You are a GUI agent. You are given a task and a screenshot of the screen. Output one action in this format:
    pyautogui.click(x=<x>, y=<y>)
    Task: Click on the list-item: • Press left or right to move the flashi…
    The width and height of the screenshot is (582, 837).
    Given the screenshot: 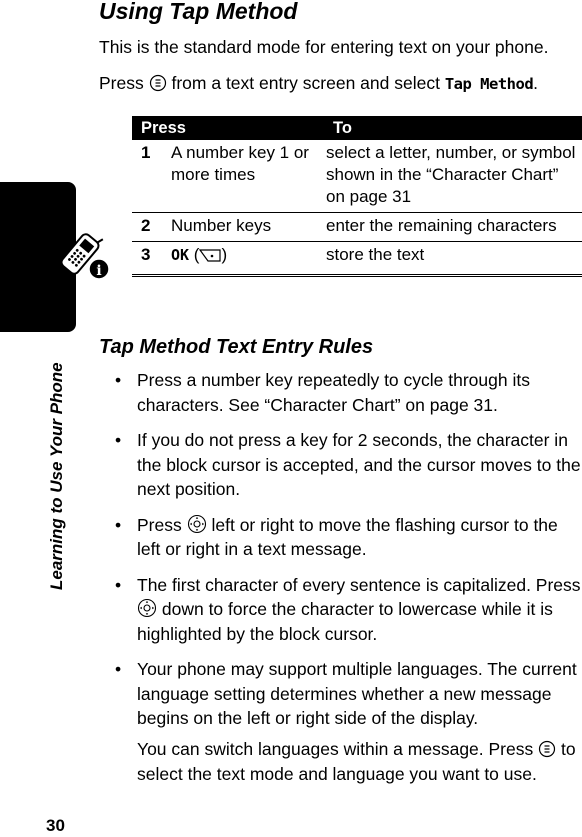 What is the action you would take?
    pyautogui.click(x=340, y=537)
    